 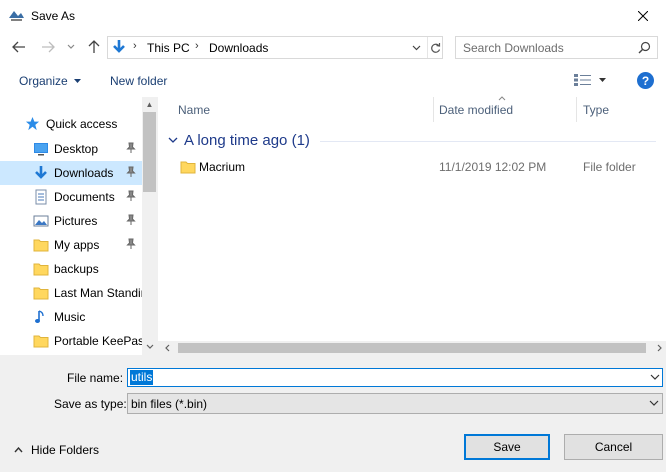 What do you see at coordinates (609, 167) in the screenshot?
I see `file-type: File folder` at bounding box center [609, 167].